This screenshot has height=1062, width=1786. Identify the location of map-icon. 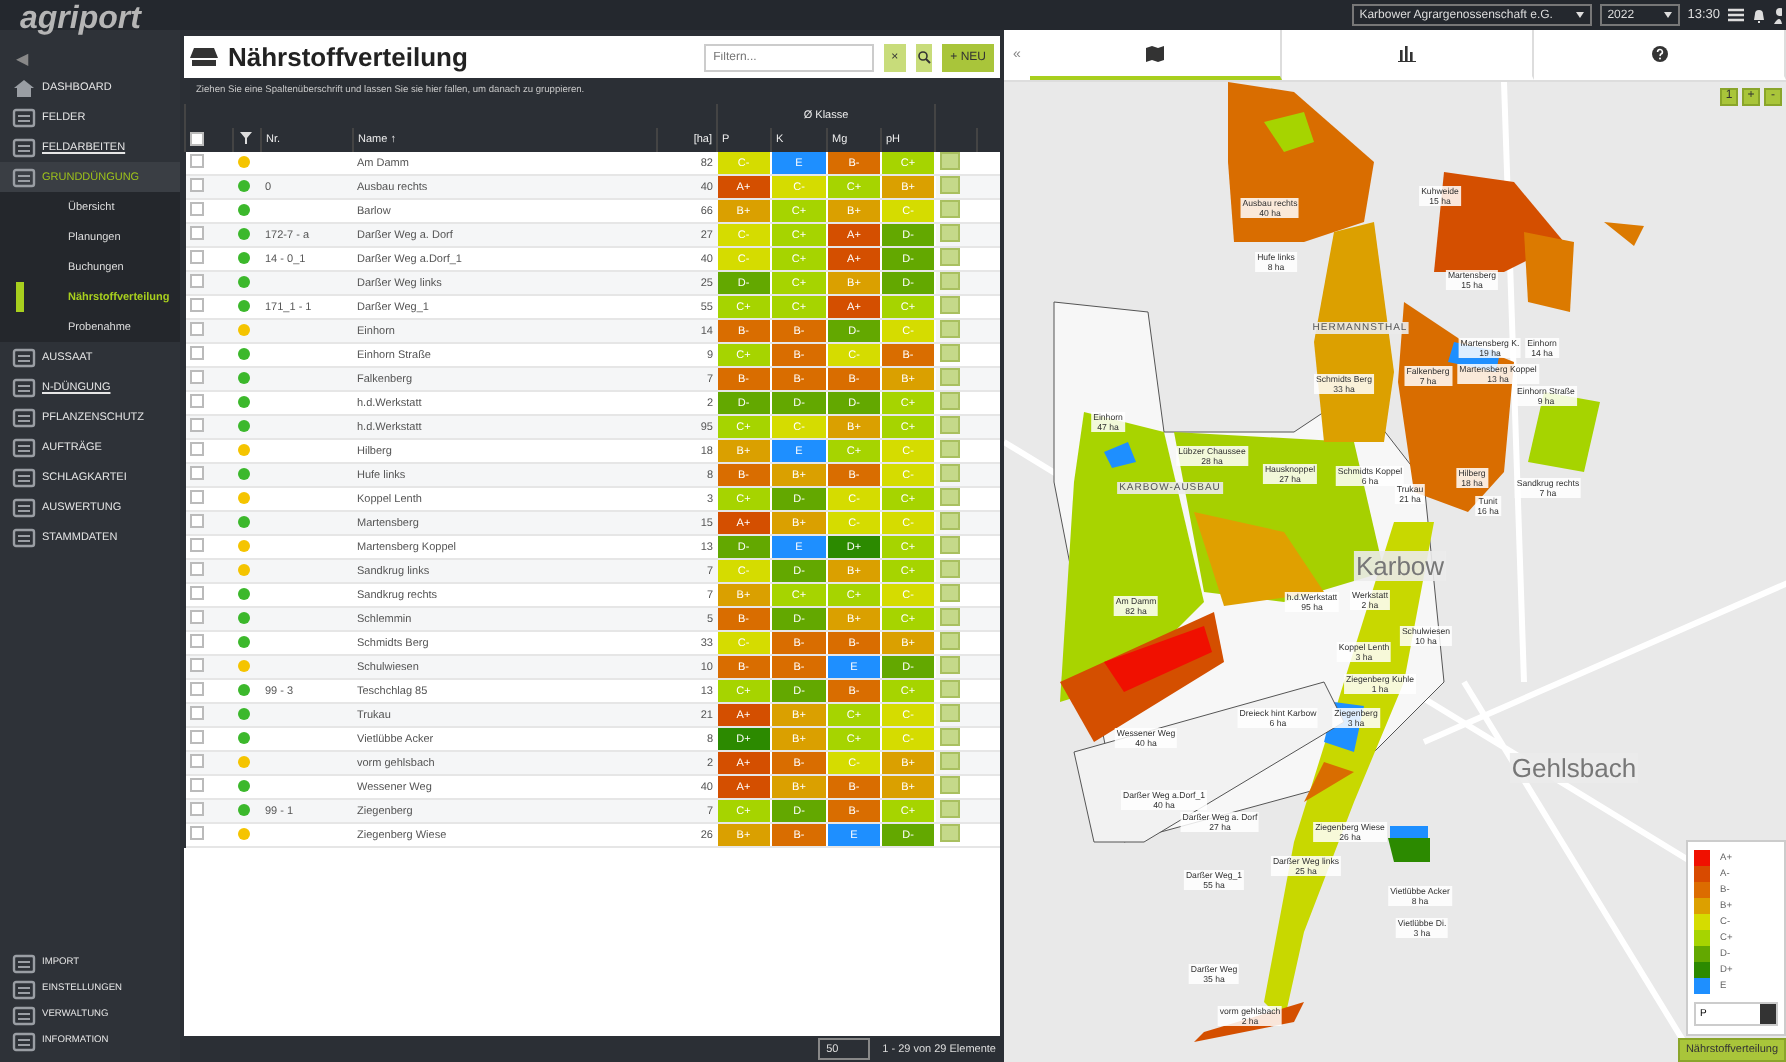
(1155, 53).